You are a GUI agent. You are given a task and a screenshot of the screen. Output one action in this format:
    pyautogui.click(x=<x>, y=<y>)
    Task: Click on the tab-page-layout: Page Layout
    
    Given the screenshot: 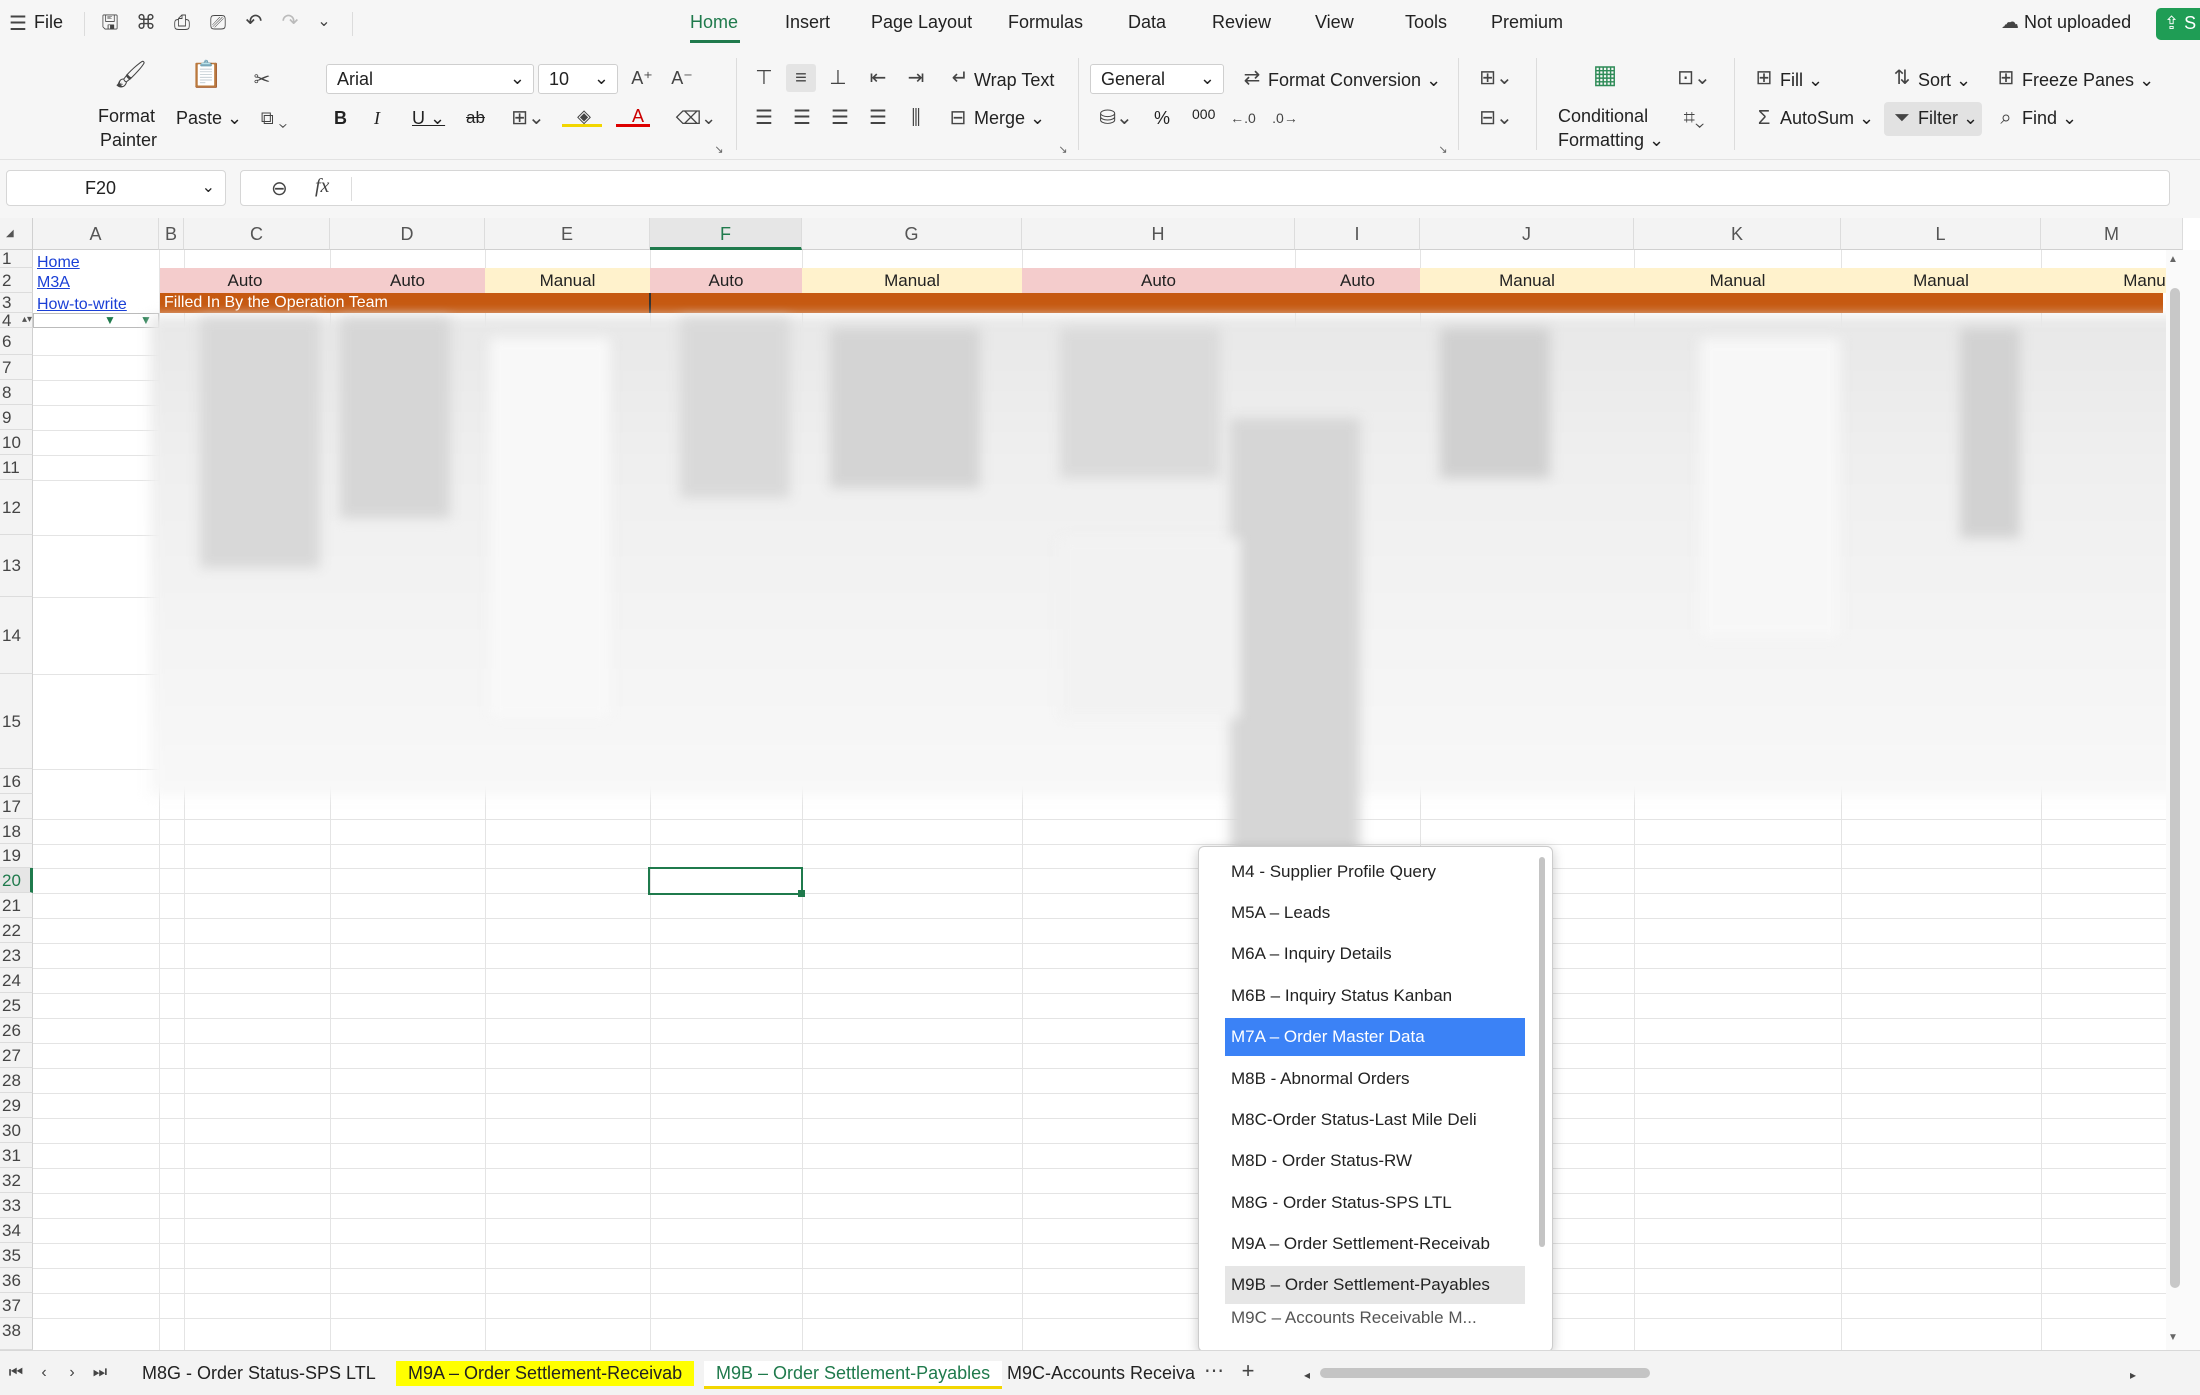 What is the action you would take?
    pyautogui.click(x=921, y=22)
    